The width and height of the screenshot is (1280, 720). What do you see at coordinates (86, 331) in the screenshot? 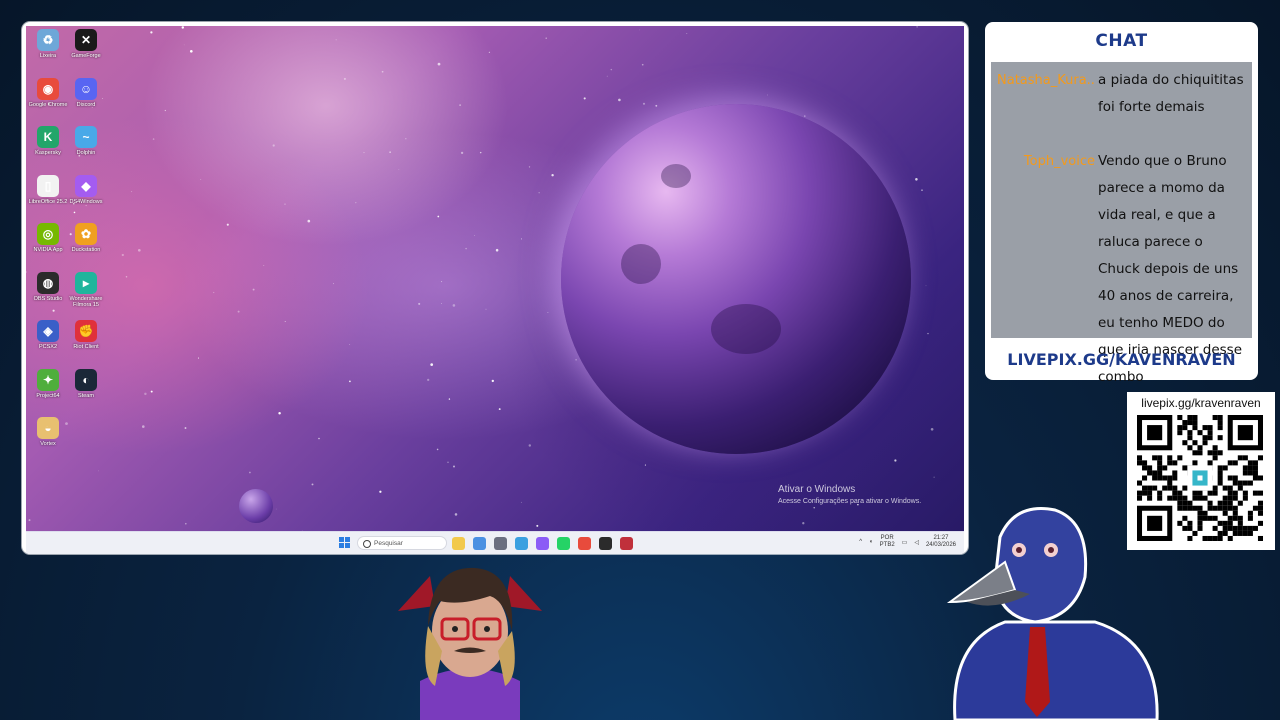
I see `riot-icon: ✊` at bounding box center [86, 331].